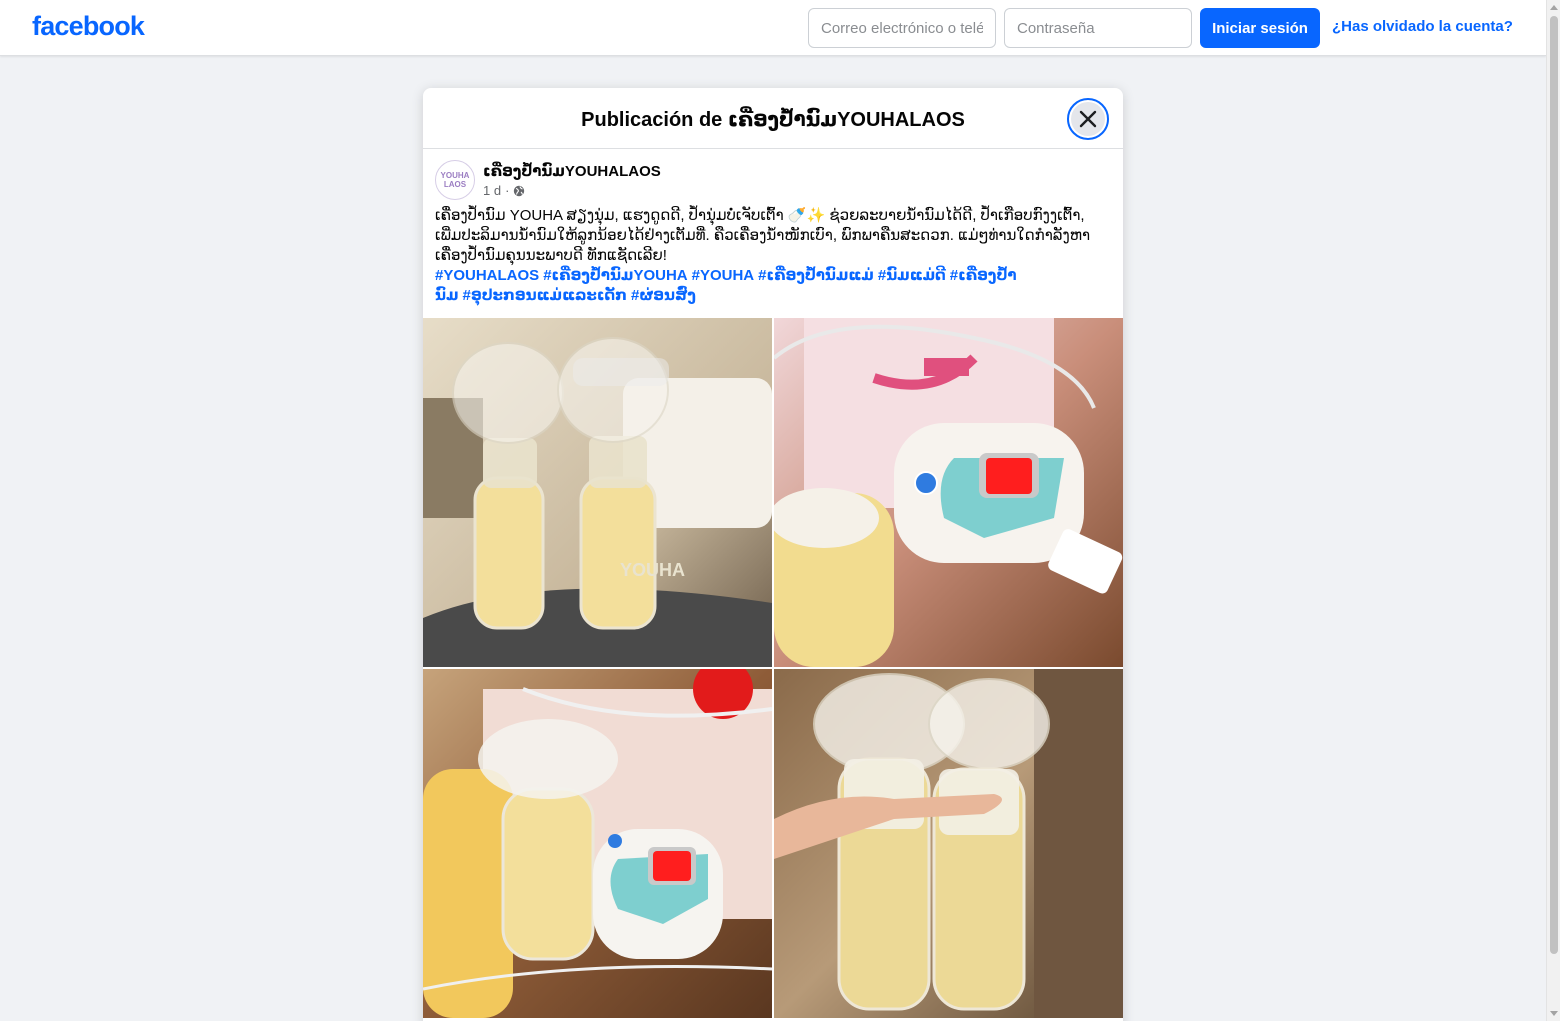 This screenshot has width=1560, height=1021. I want to click on pump-device-photo, so click(948, 492).